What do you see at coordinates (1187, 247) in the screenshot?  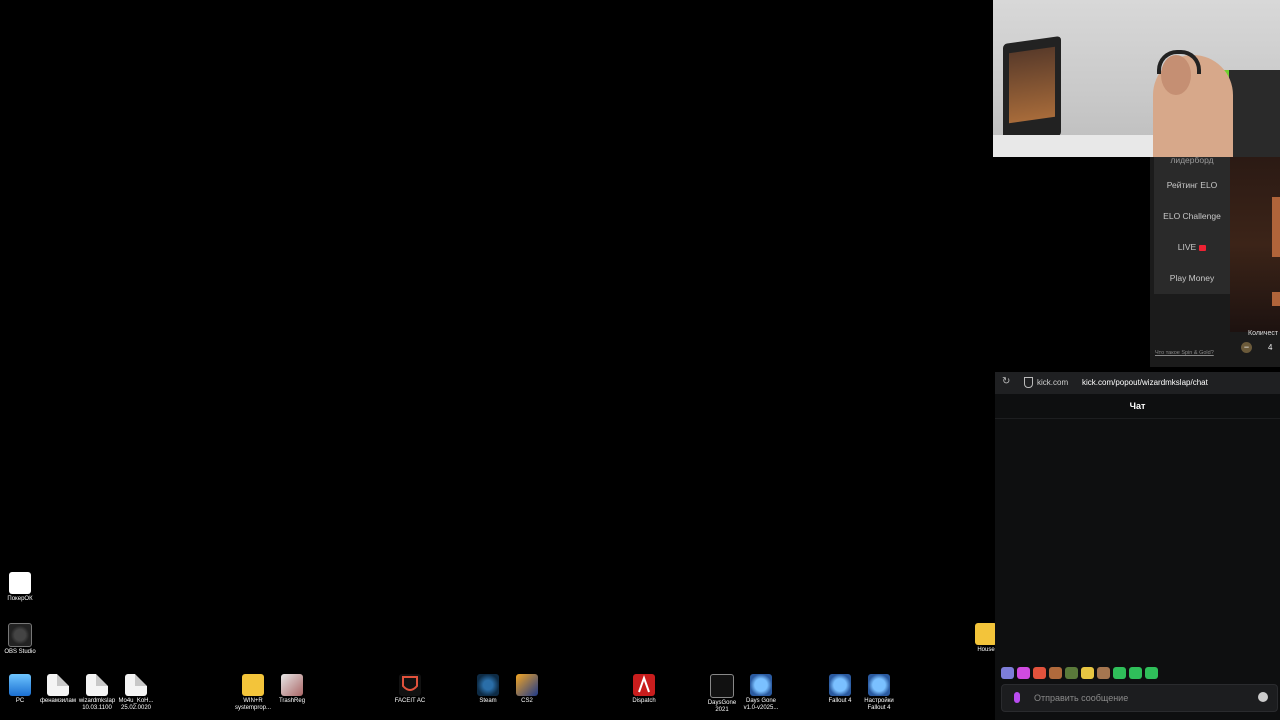 I see `menu-item-live-label: LIVE` at bounding box center [1187, 247].